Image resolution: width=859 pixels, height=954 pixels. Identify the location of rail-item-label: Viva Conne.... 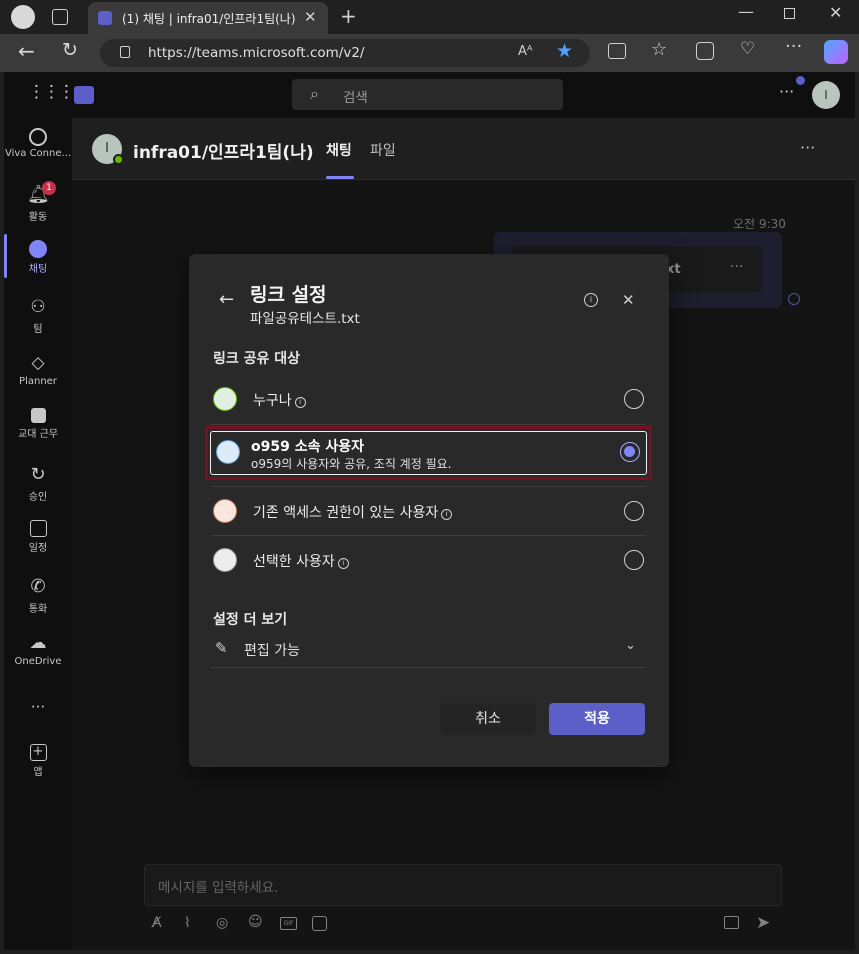
(38, 153).